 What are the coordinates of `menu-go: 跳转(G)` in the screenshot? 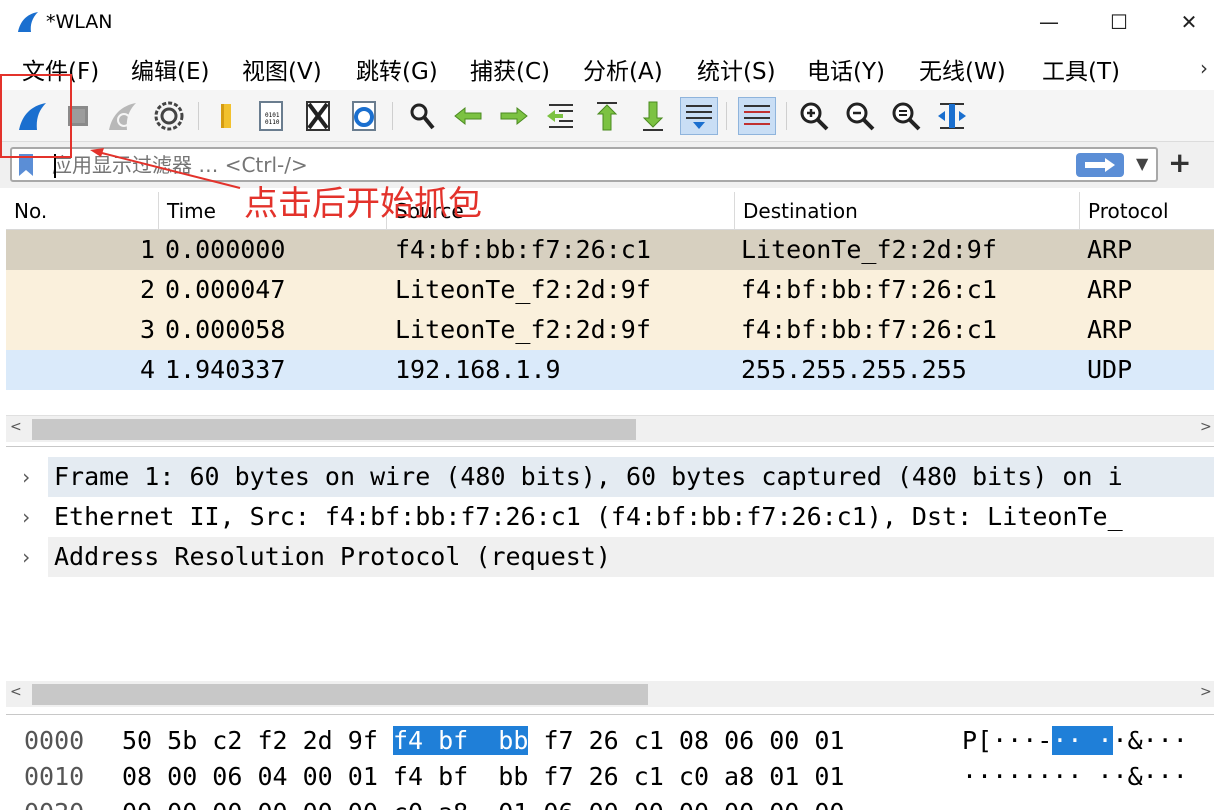 It's located at (397, 69).